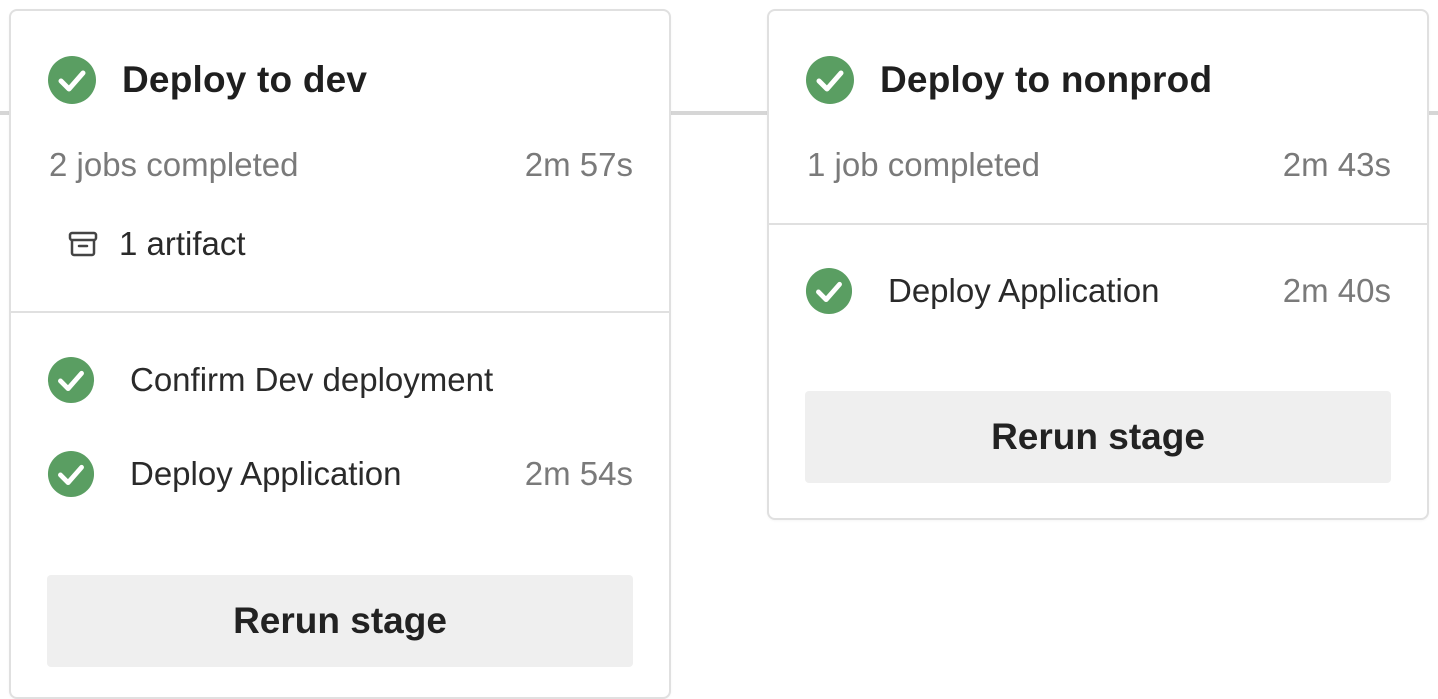 The image size is (1438, 699). Describe the element at coordinates (1336, 164) in the screenshot. I see `stage-duration: 2m 43s` at that location.